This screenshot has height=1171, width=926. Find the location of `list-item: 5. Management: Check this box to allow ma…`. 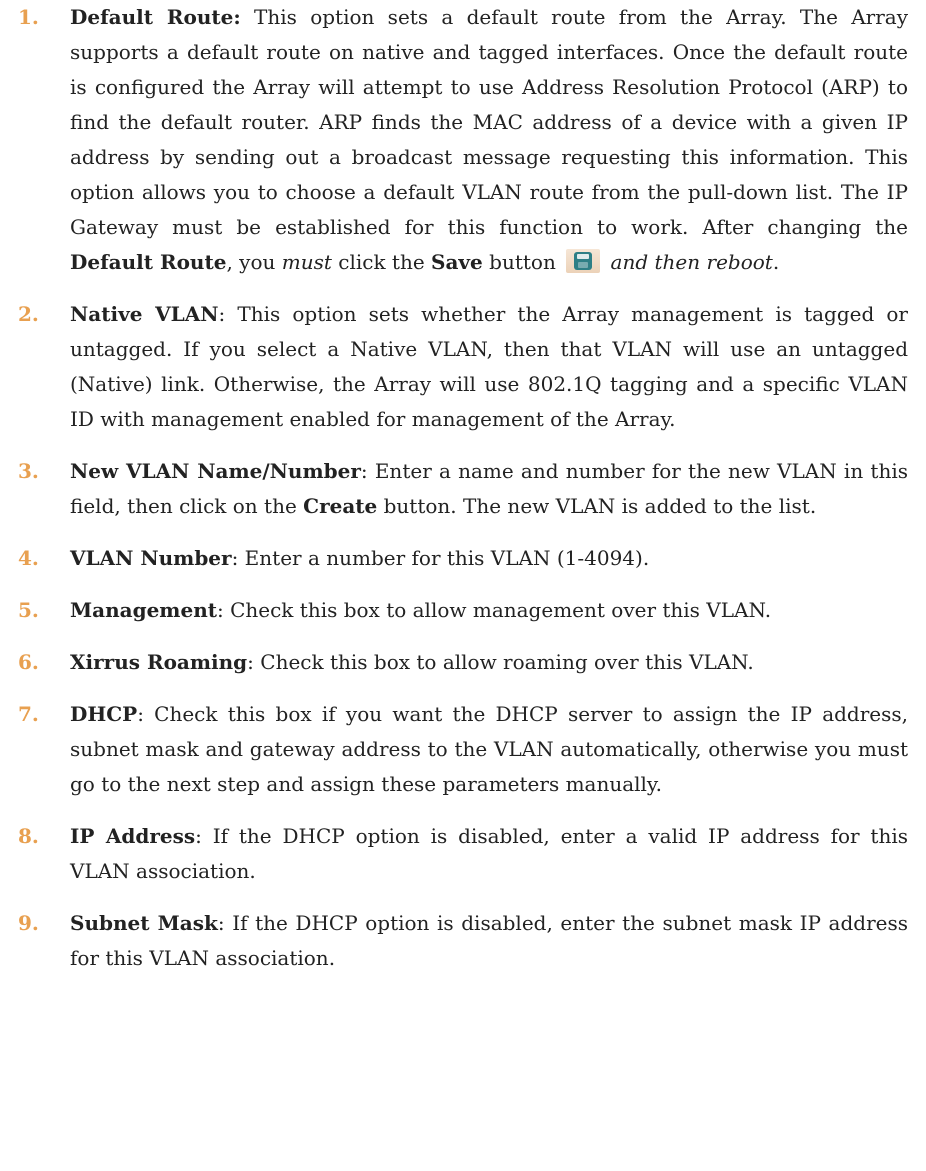

list-item: 5. Management: Check this box to allow ma… is located at coordinates (463, 610).